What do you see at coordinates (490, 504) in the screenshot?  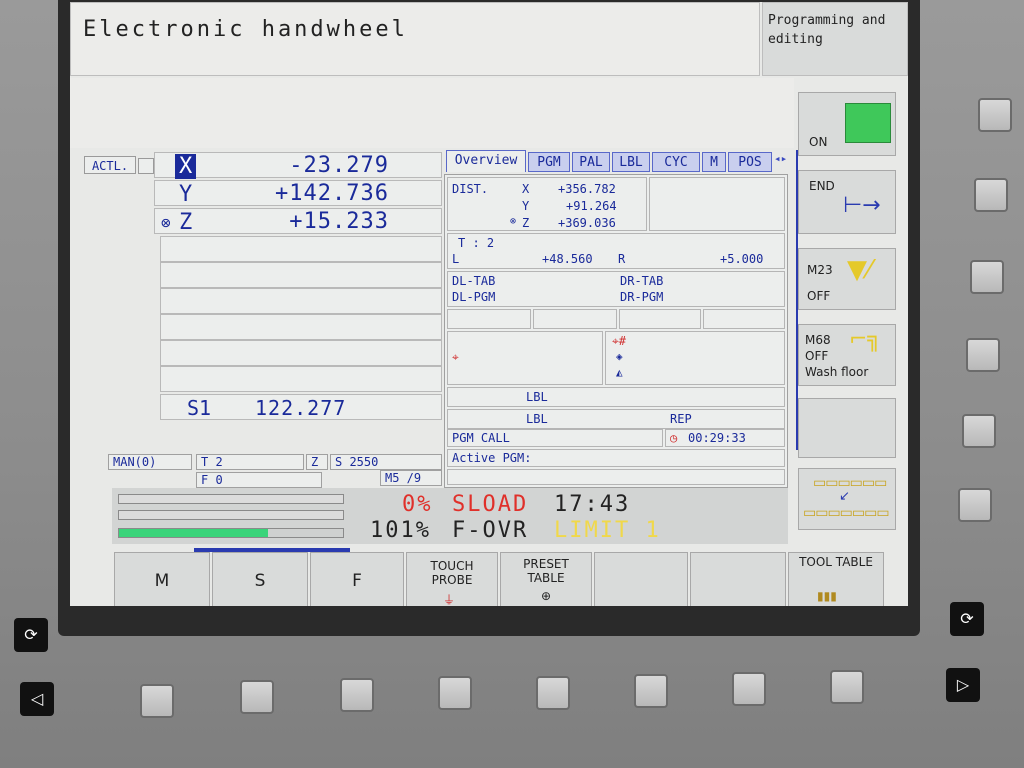 I see `spindle-load-label: SLOAD` at bounding box center [490, 504].